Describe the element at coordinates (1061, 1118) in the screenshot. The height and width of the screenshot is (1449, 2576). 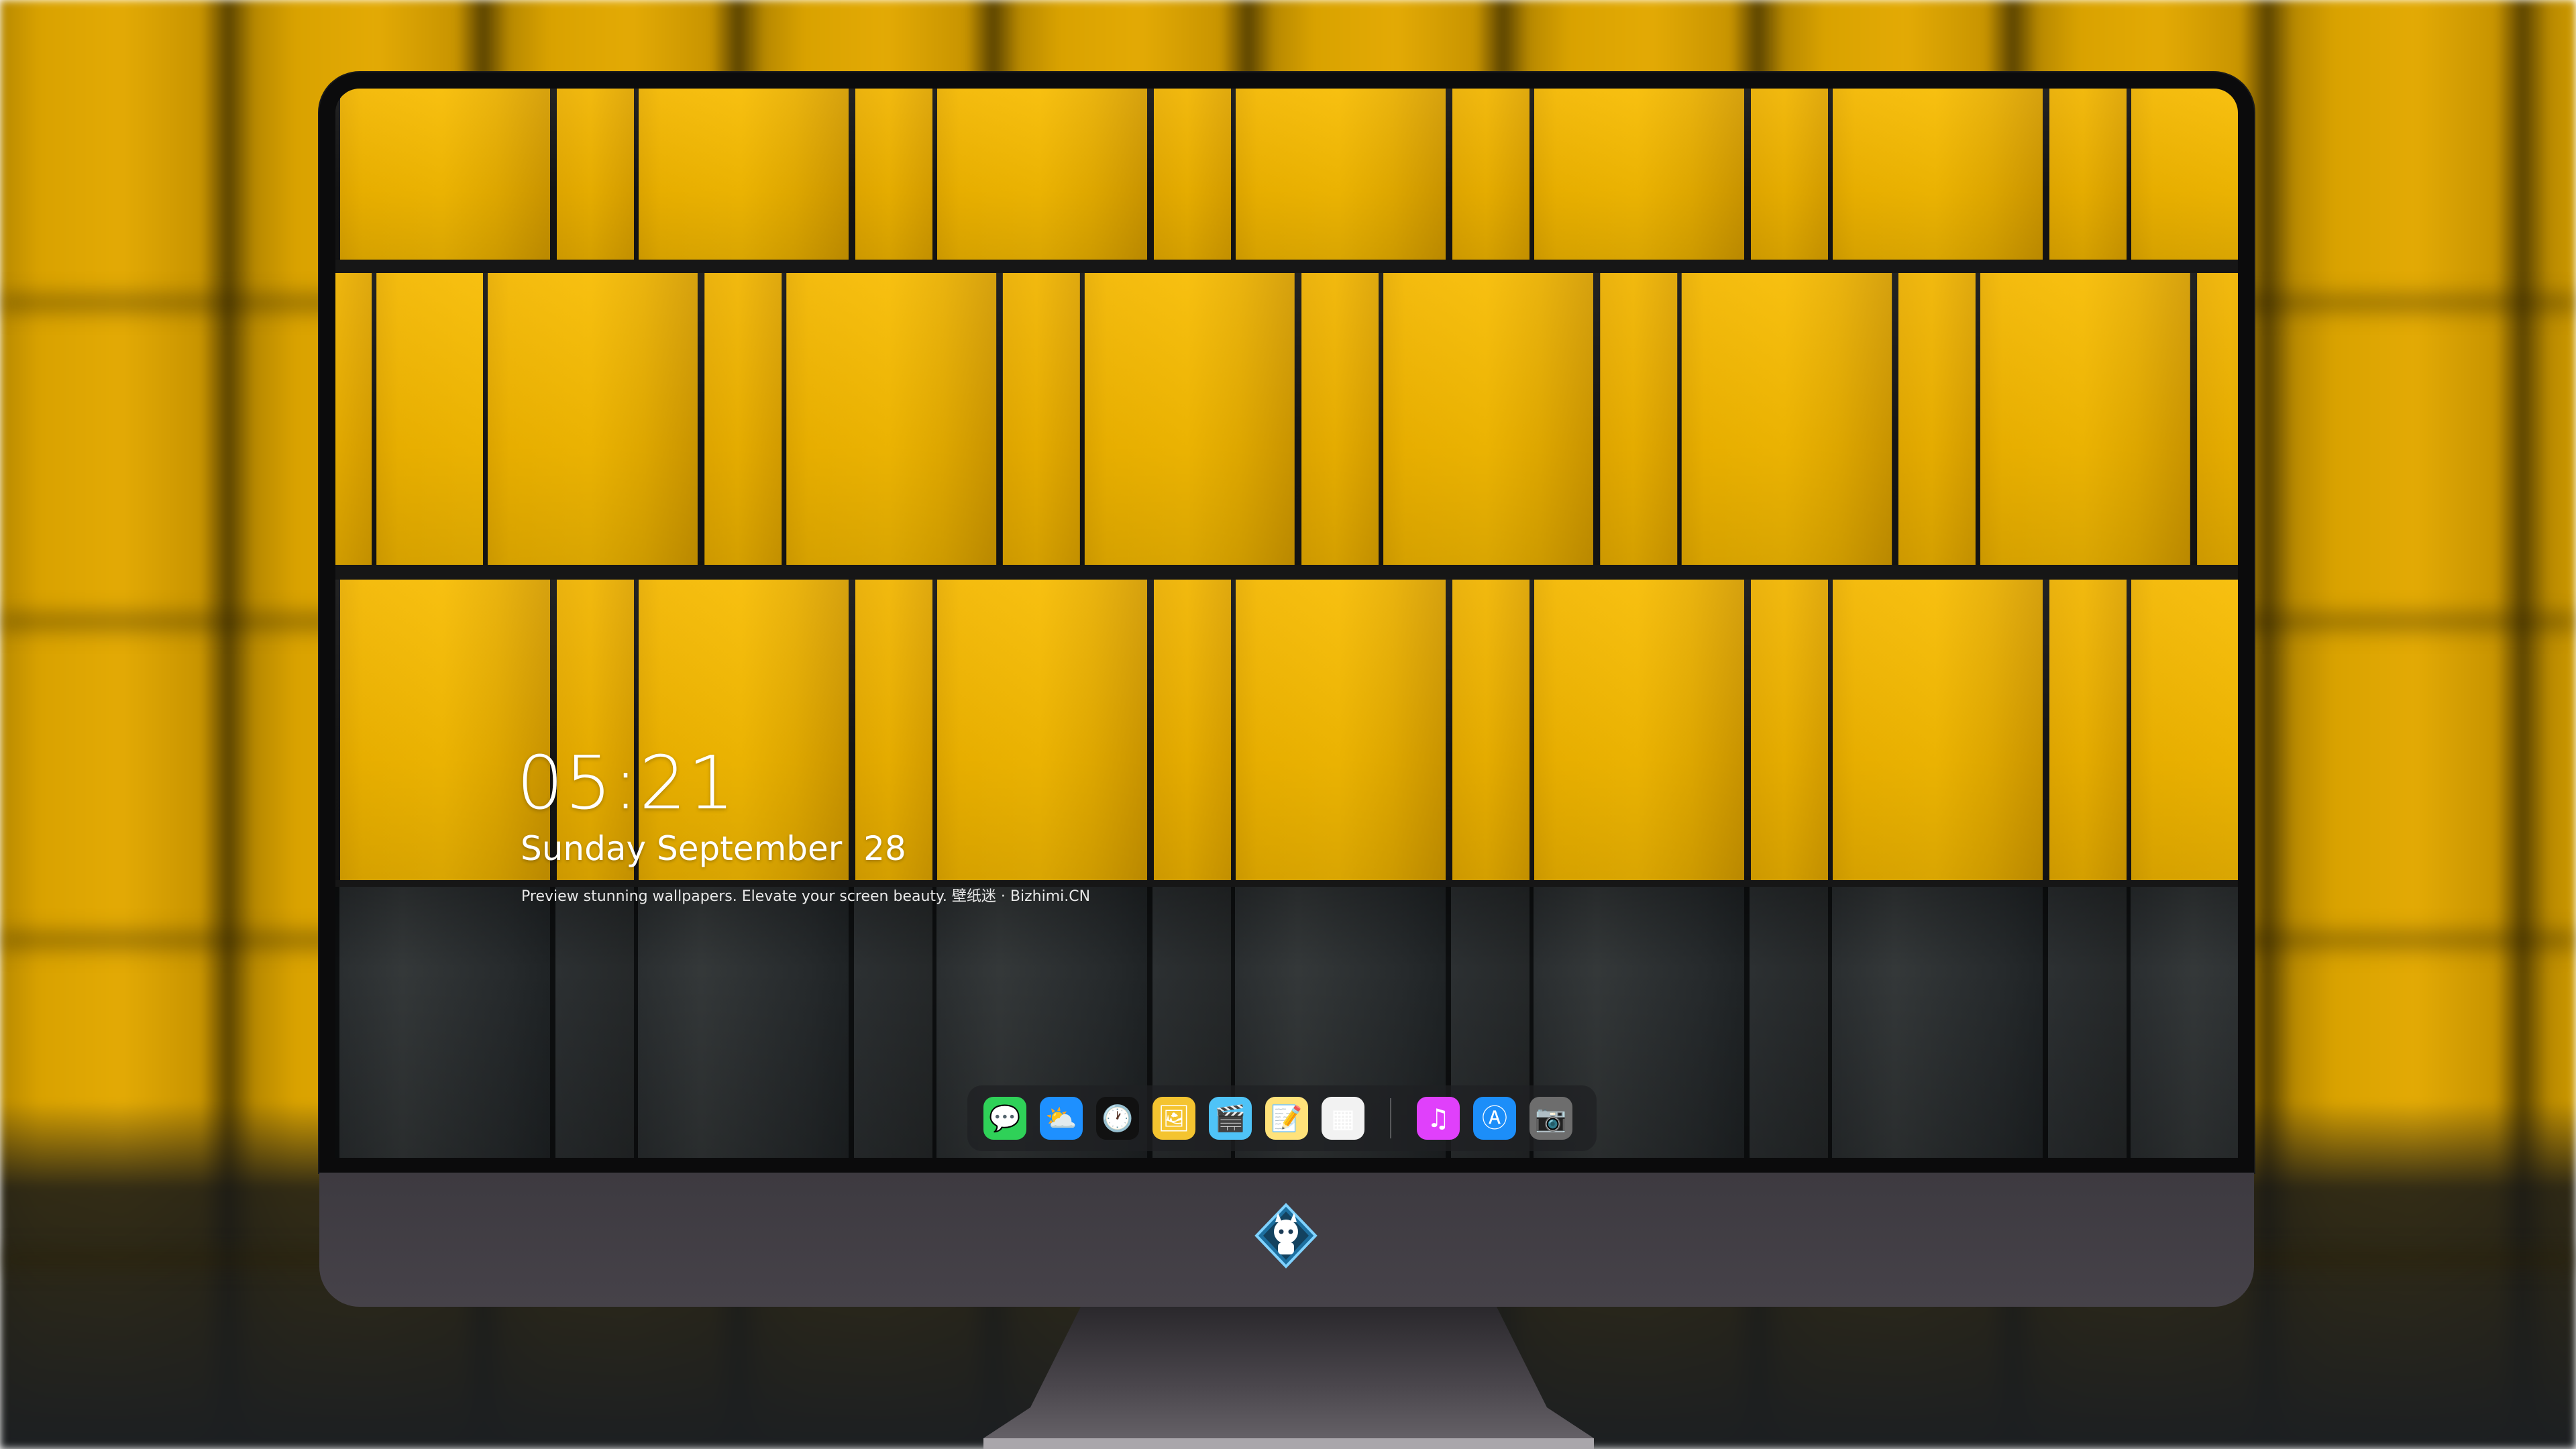
I see `cloud-sun-icon: ⛅` at that location.